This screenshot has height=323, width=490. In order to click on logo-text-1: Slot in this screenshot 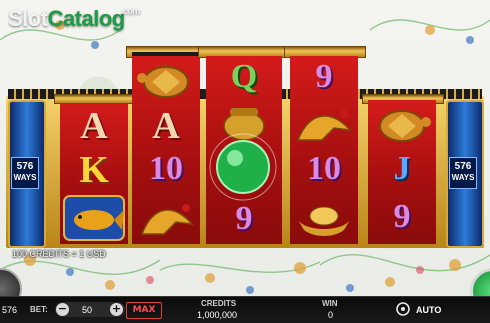, I will do `click(28, 18)`.